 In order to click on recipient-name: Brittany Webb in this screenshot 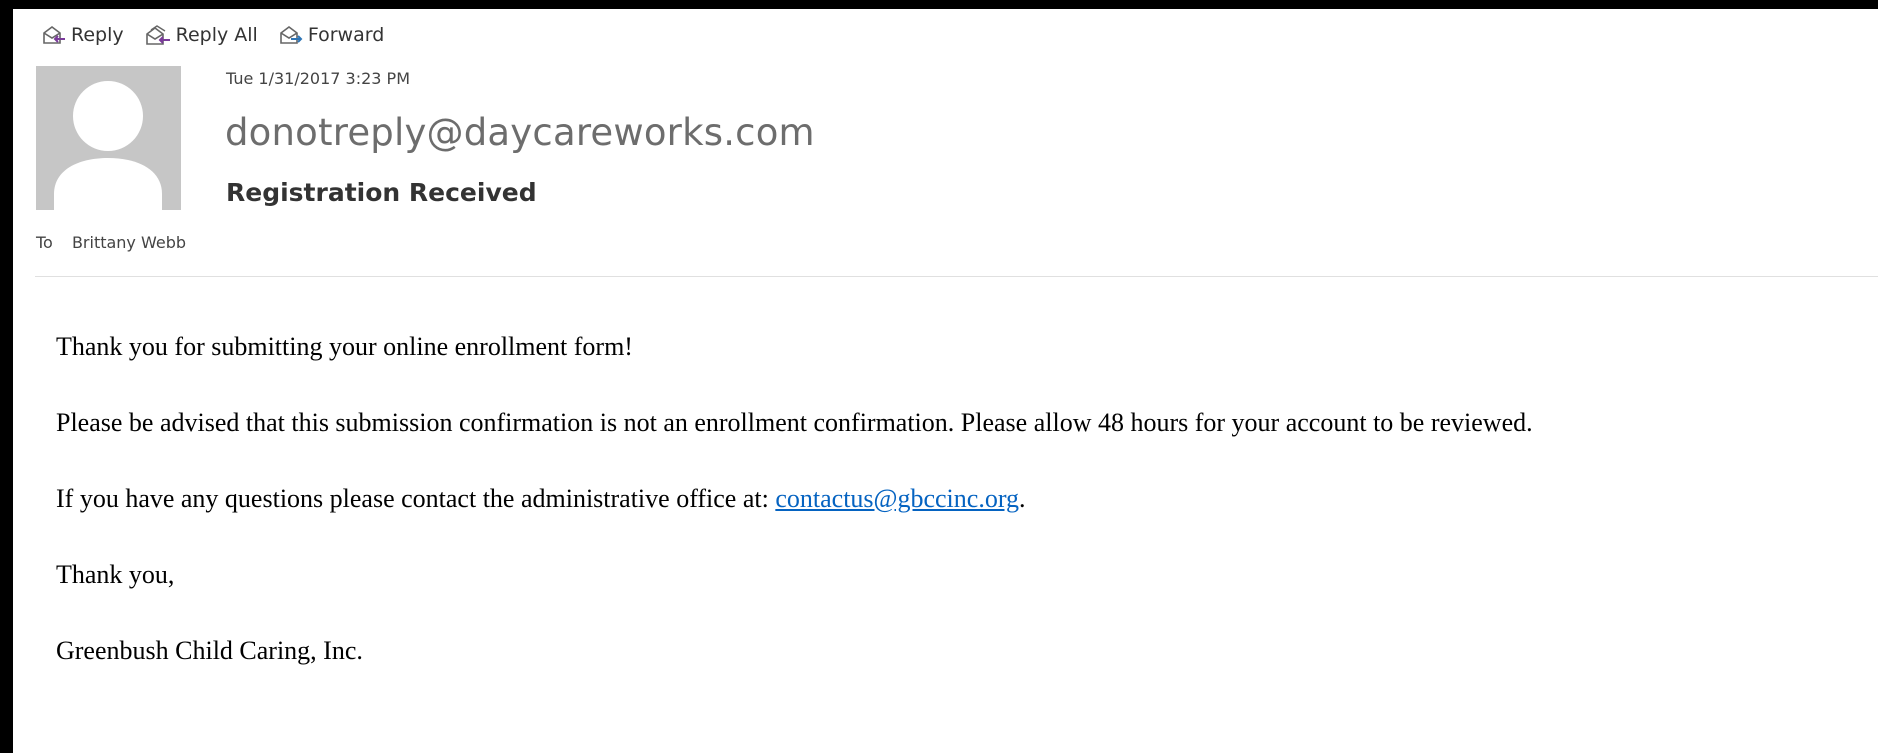, I will do `click(129, 242)`.